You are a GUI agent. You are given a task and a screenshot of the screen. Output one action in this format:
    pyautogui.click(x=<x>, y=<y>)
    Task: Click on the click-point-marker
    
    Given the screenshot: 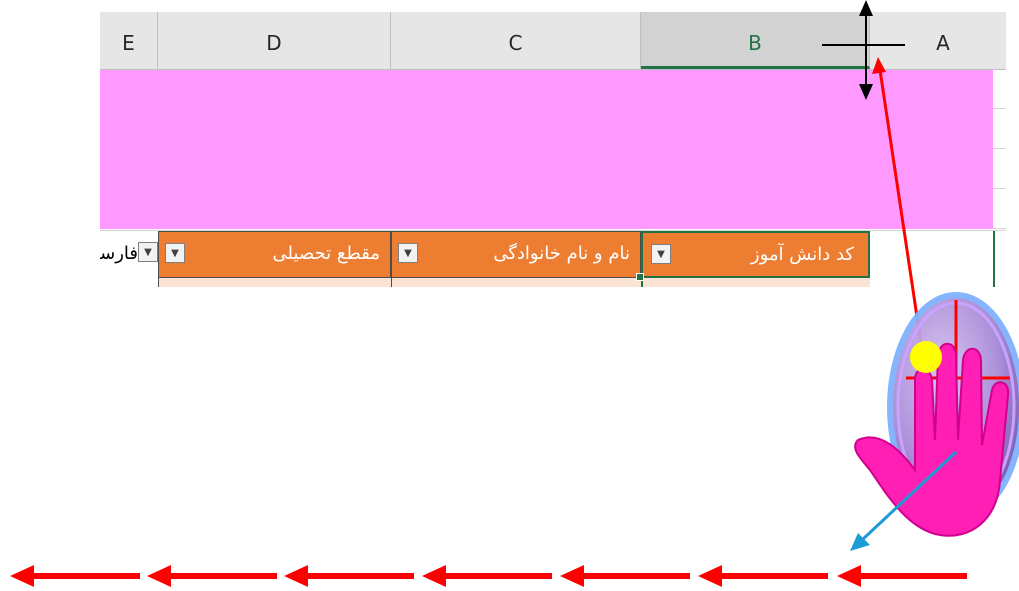 What is the action you would take?
    pyautogui.click(x=926, y=357)
    